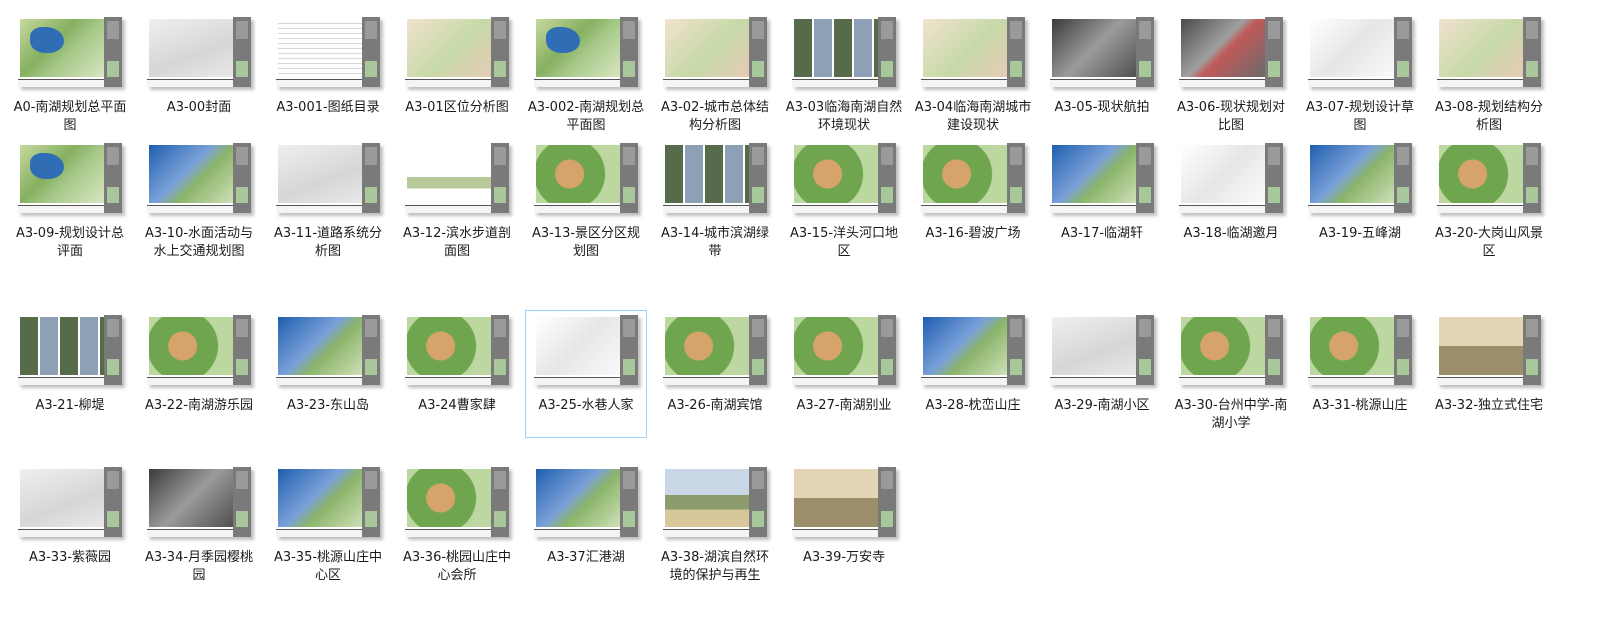 The height and width of the screenshot is (634, 1600). Describe the element at coordinates (1231, 116) in the screenshot. I see `file-name: A3-06-现状规划对比图` at that location.